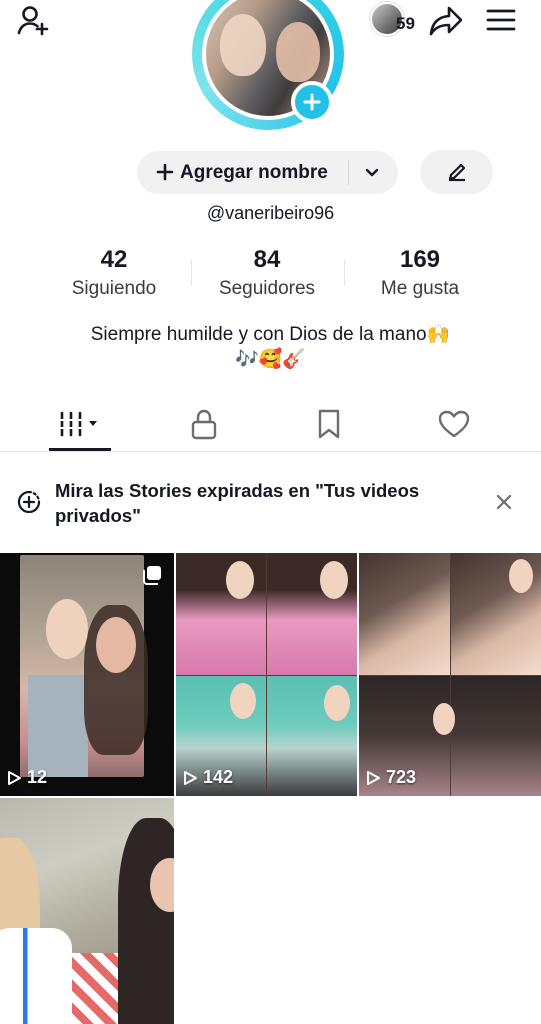  I want to click on grid-icon, so click(77, 424).